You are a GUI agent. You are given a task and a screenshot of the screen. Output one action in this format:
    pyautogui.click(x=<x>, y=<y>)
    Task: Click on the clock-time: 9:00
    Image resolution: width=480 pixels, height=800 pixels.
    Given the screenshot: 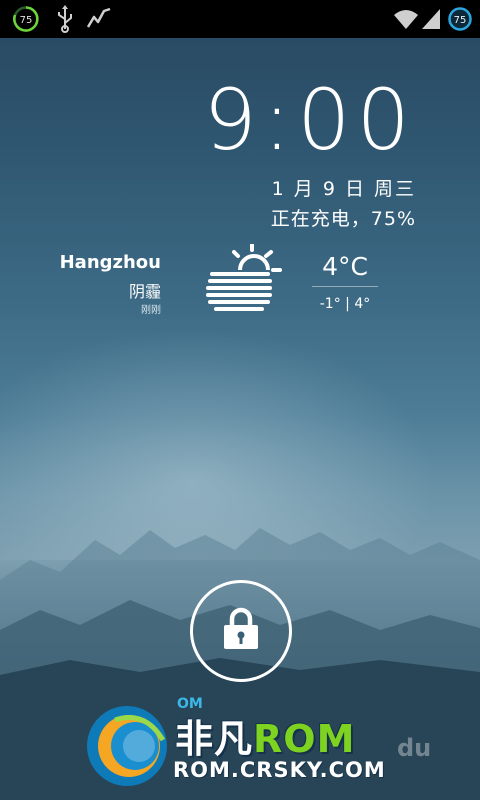 What is the action you would take?
    pyautogui.click(x=309, y=120)
    